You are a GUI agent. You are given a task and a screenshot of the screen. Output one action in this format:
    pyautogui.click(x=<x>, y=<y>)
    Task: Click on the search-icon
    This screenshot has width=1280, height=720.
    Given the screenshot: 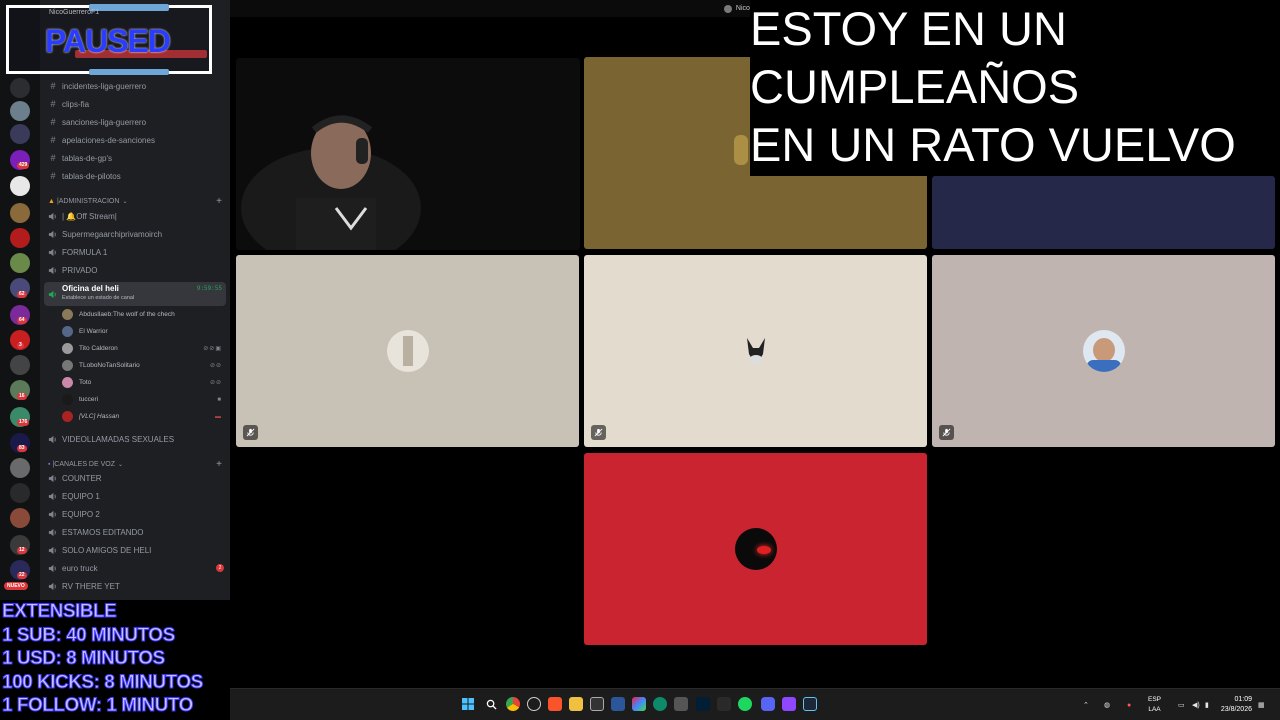 What is the action you would take?
    pyautogui.click(x=491, y=704)
    